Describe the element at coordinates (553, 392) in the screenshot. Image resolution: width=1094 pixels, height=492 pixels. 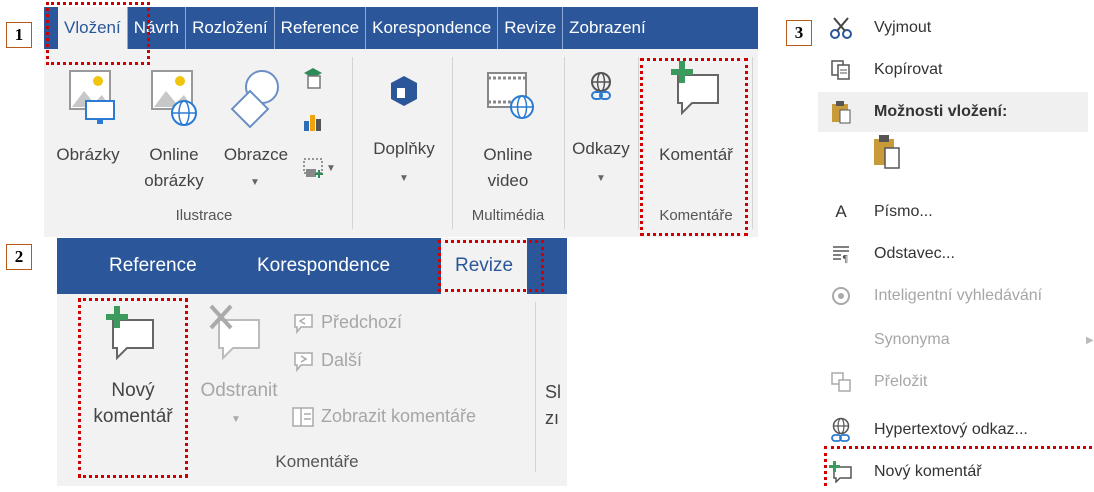
I see `truncated-label-1: Sl` at that location.